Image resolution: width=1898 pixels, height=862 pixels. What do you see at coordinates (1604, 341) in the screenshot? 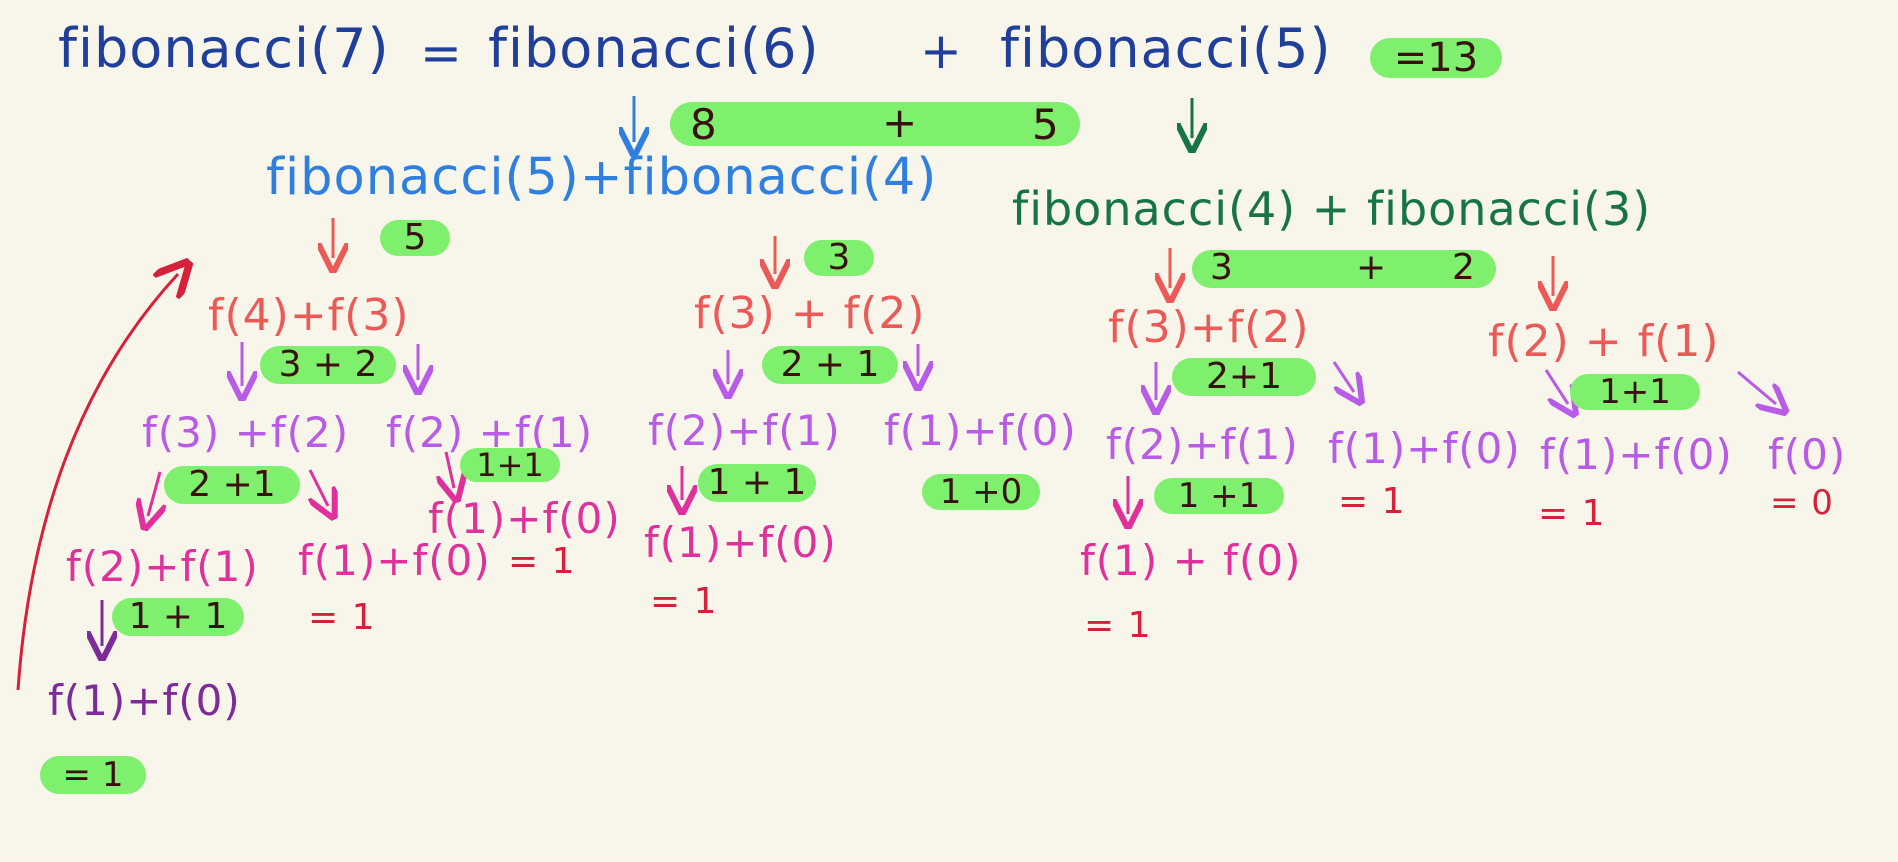
I see `level3-node-4: f(2) + f(1)` at bounding box center [1604, 341].